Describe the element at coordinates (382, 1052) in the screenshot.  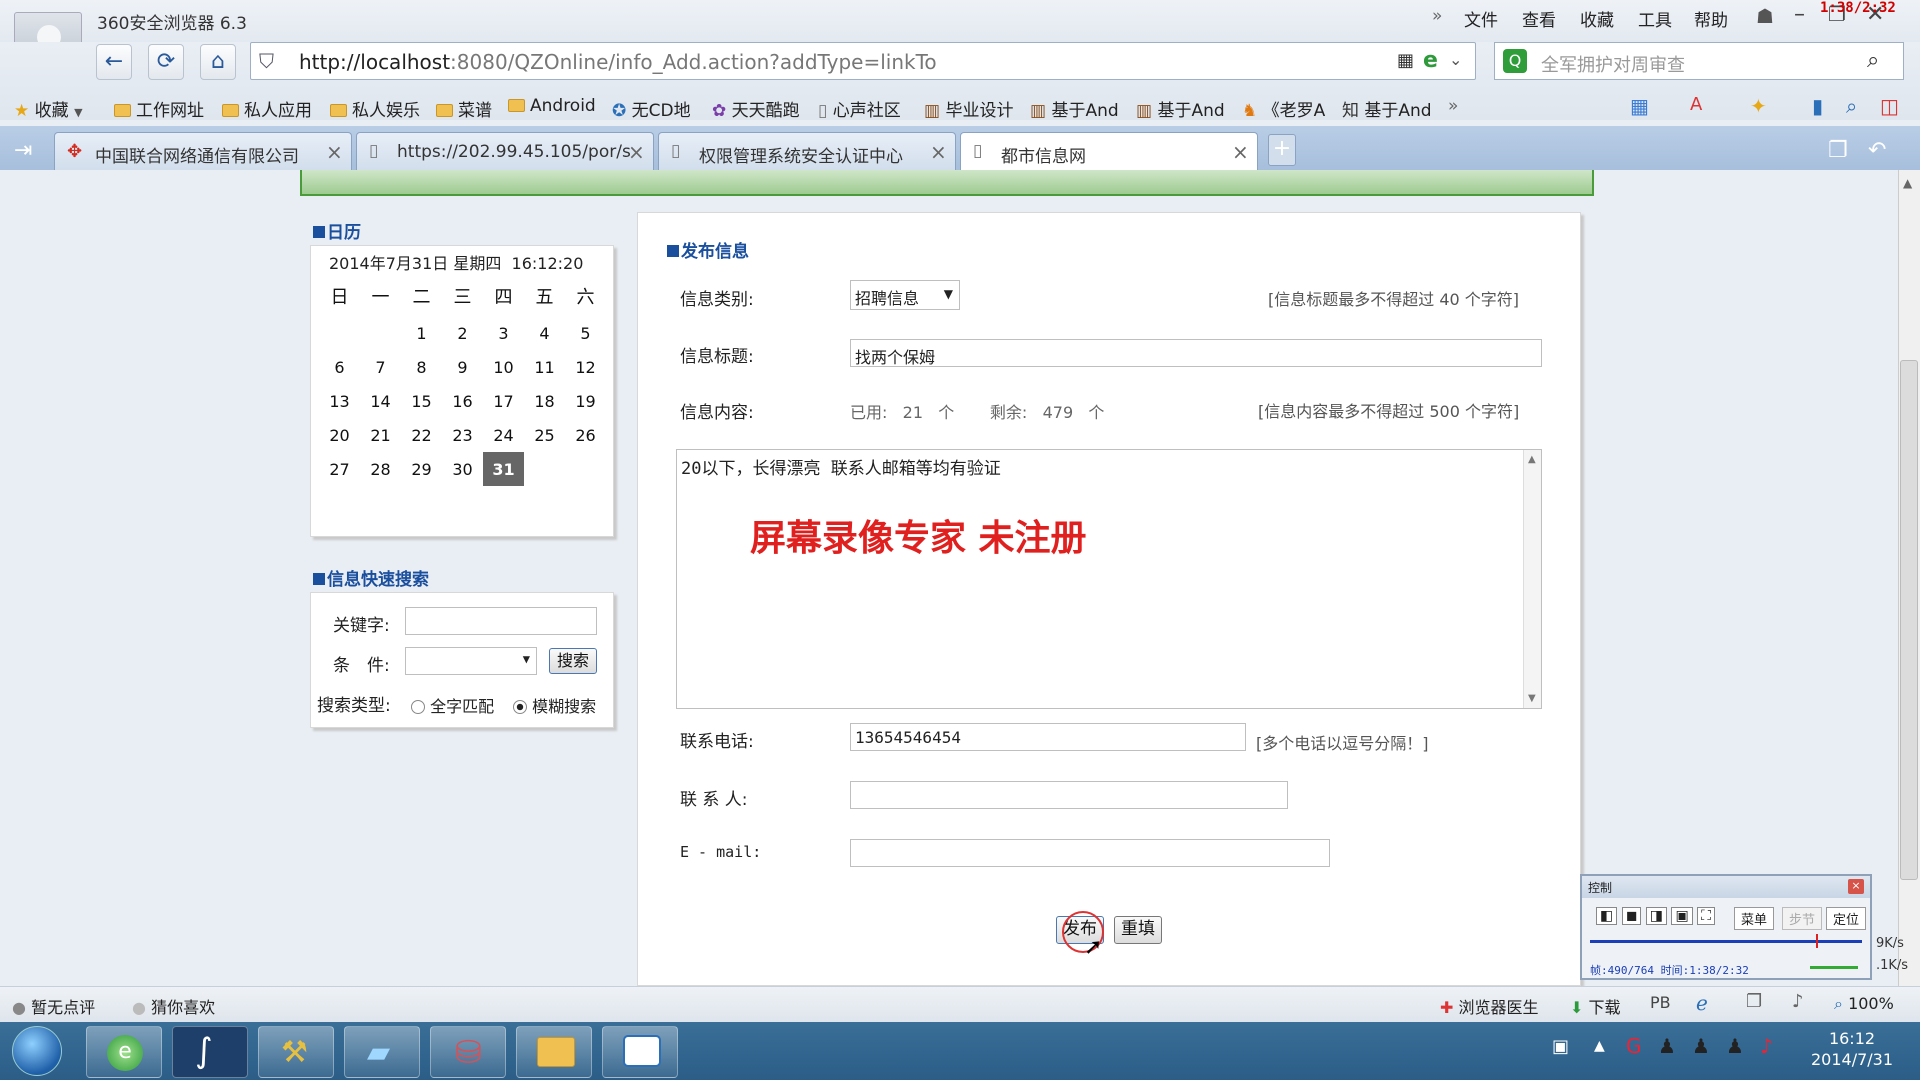
I see `taskbar-notebook: ▰` at that location.